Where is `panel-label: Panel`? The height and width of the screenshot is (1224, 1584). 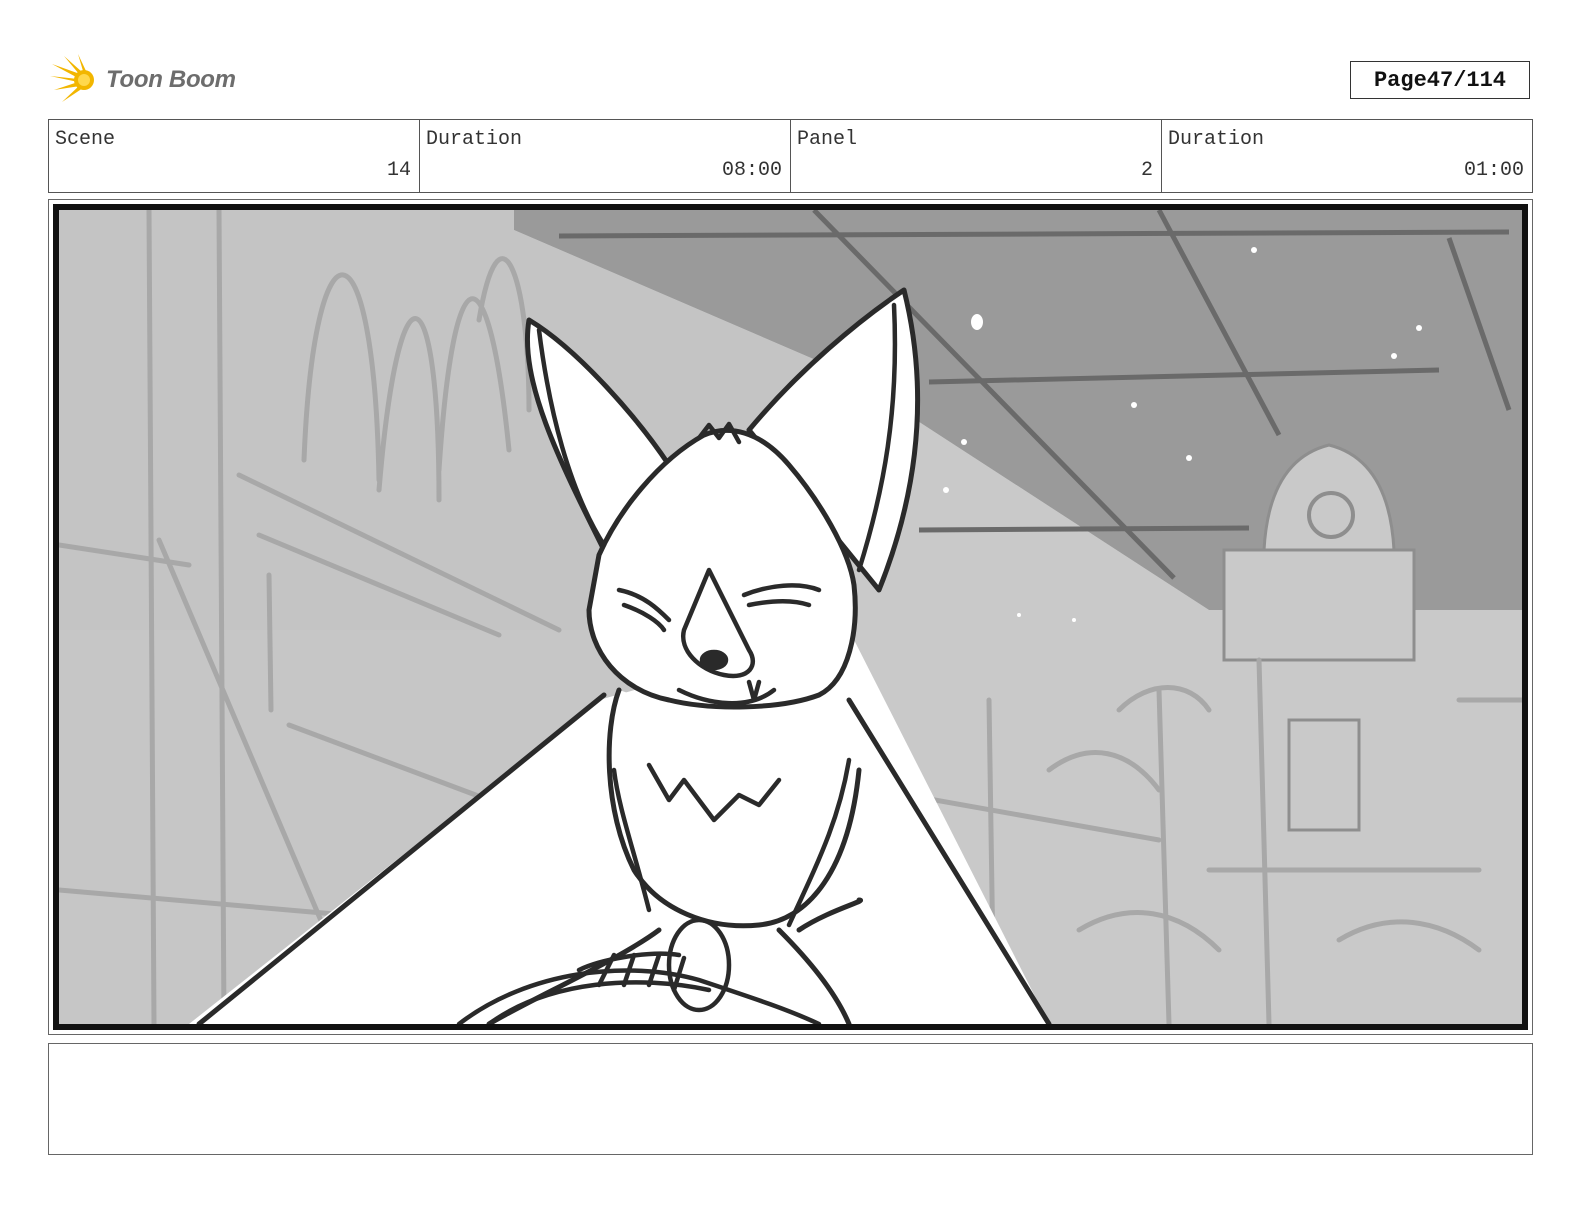
panel-label: Panel is located at coordinates (827, 139).